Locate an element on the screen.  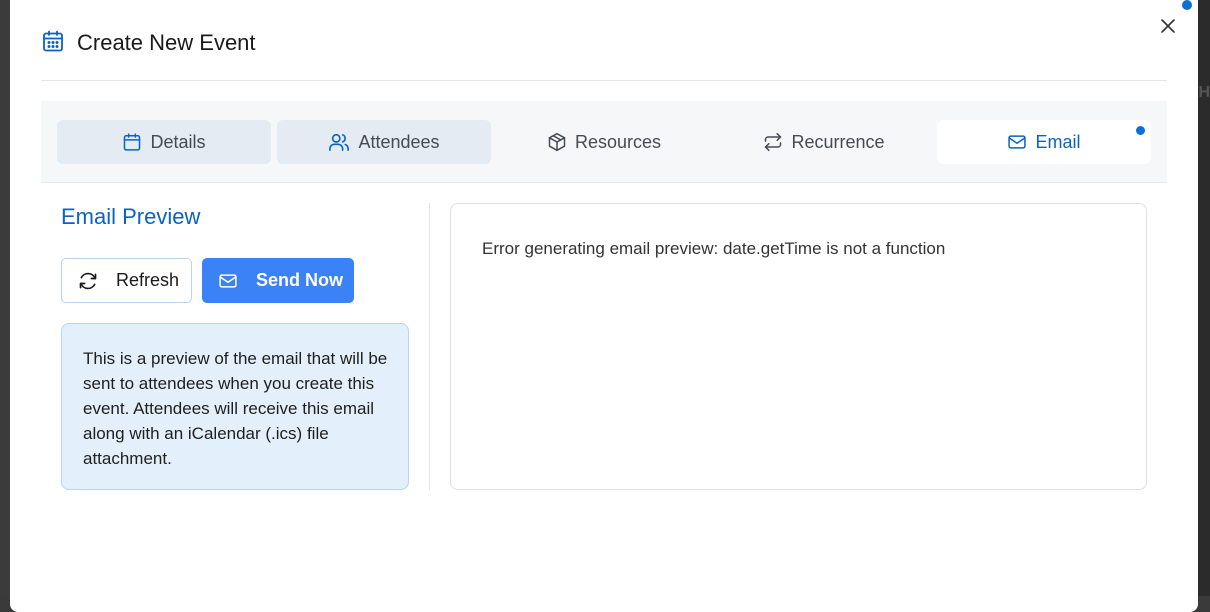
send-now-label: Send Now is located at coordinates (300, 280).